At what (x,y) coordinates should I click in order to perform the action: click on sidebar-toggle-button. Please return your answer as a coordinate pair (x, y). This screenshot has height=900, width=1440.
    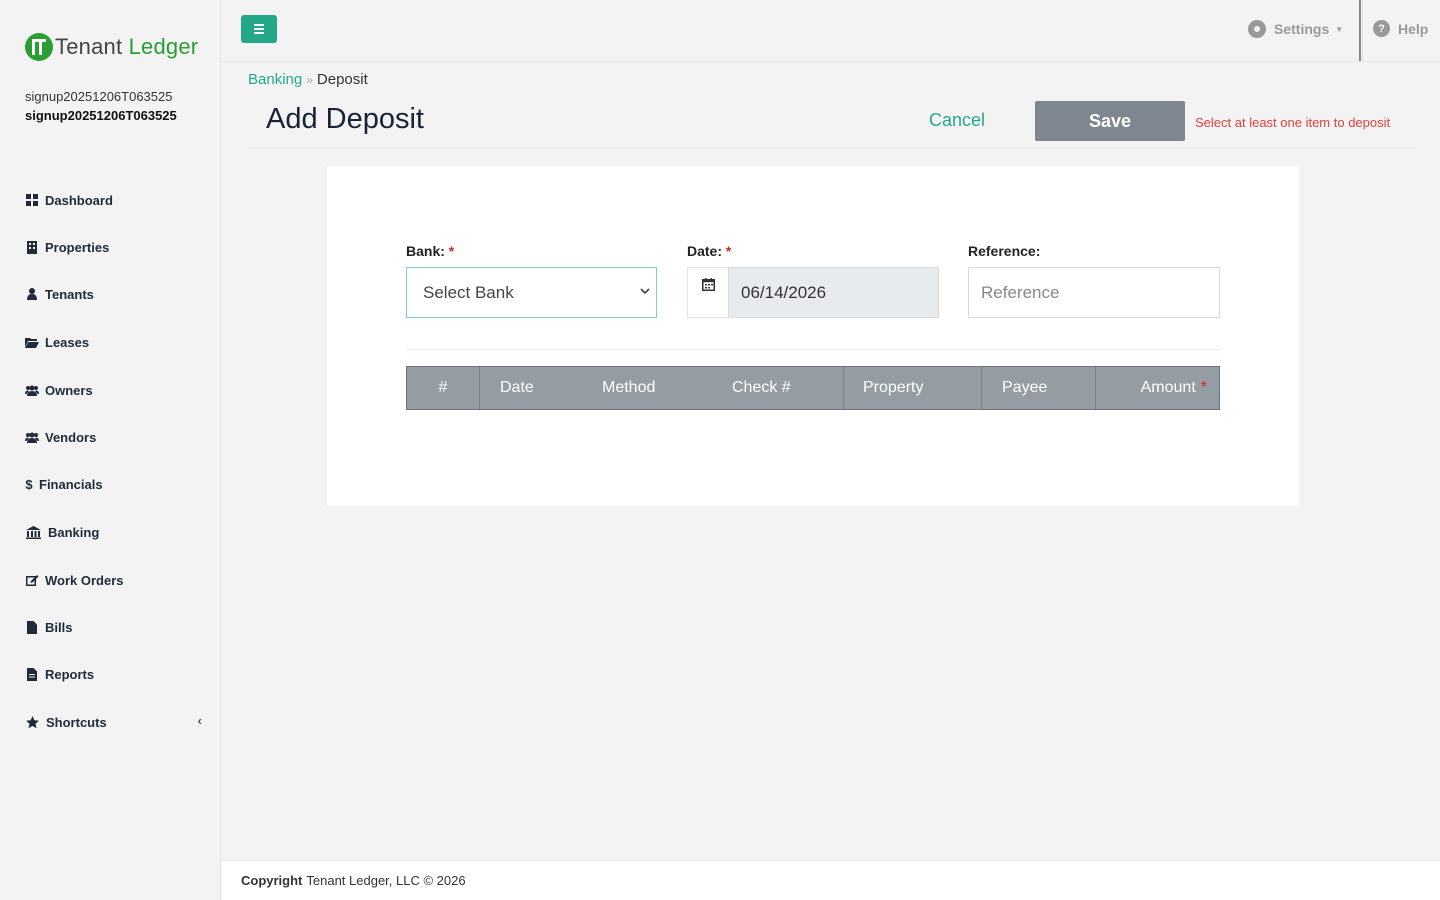
    Looking at the image, I should click on (259, 29).